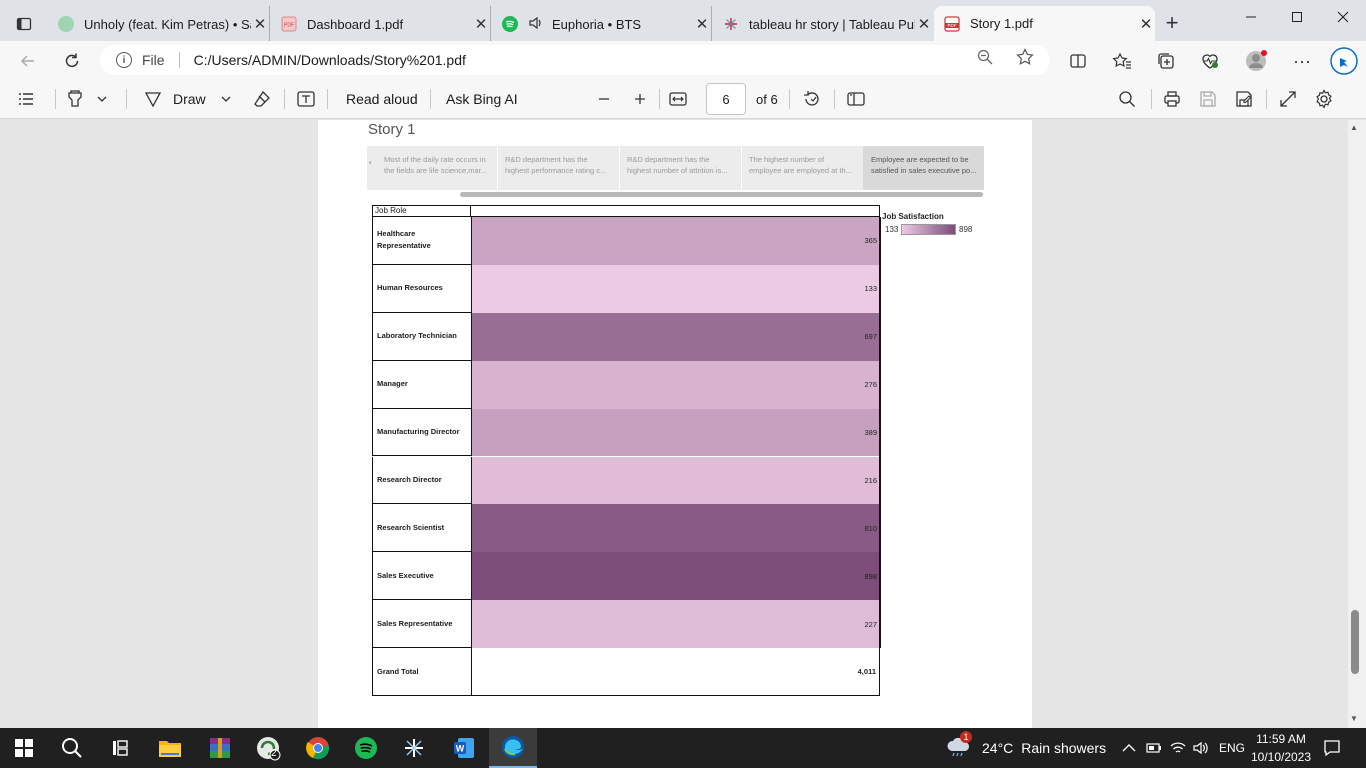 This screenshot has height=768, width=1366. I want to click on speaker-icon, so click(536, 24).